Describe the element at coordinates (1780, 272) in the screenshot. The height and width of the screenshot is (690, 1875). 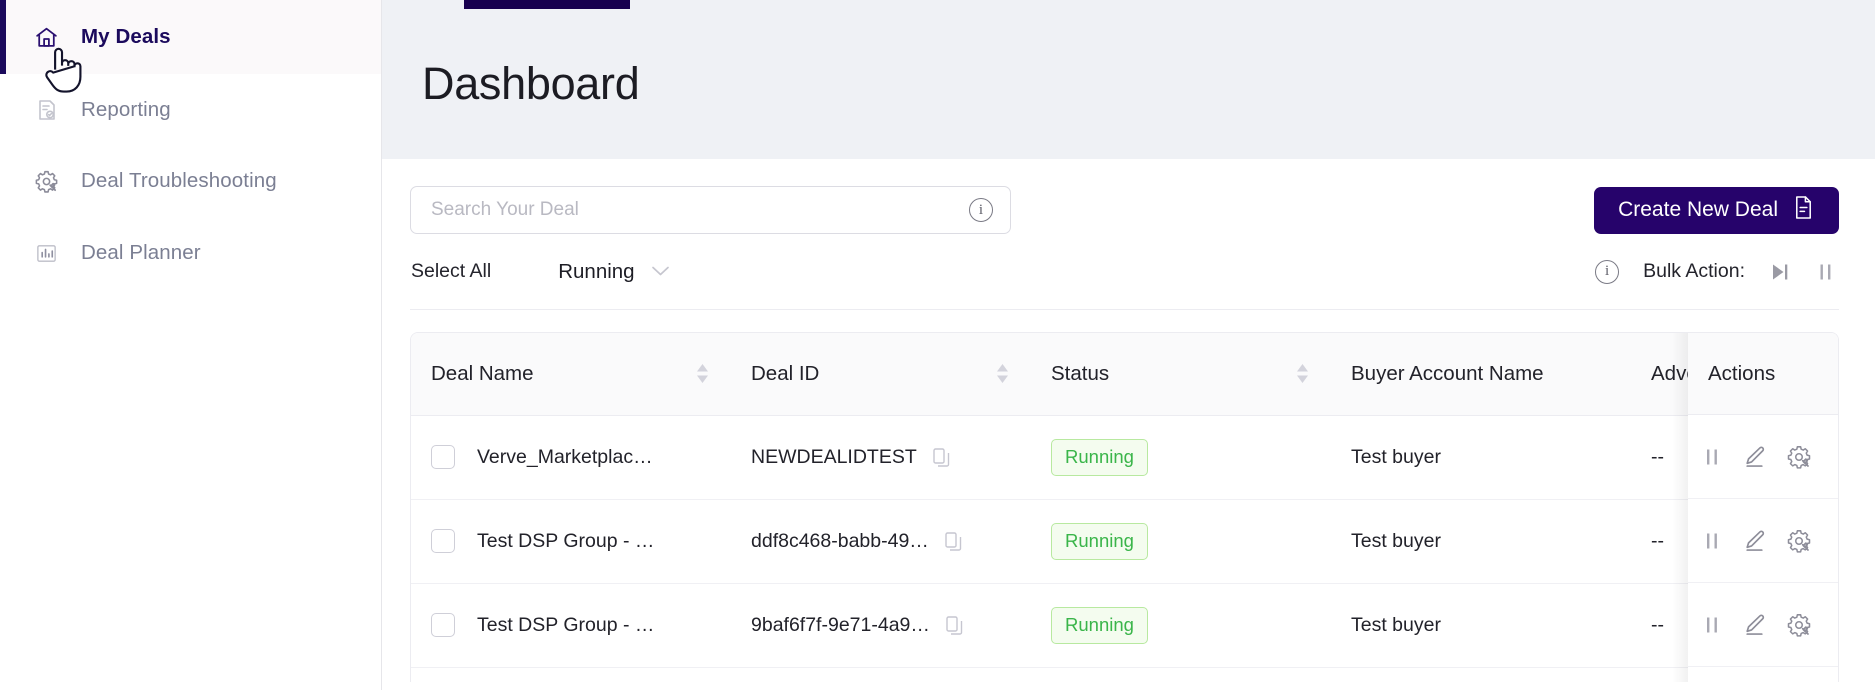
I see `bulk-resume-skip-forward-icon` at that location.